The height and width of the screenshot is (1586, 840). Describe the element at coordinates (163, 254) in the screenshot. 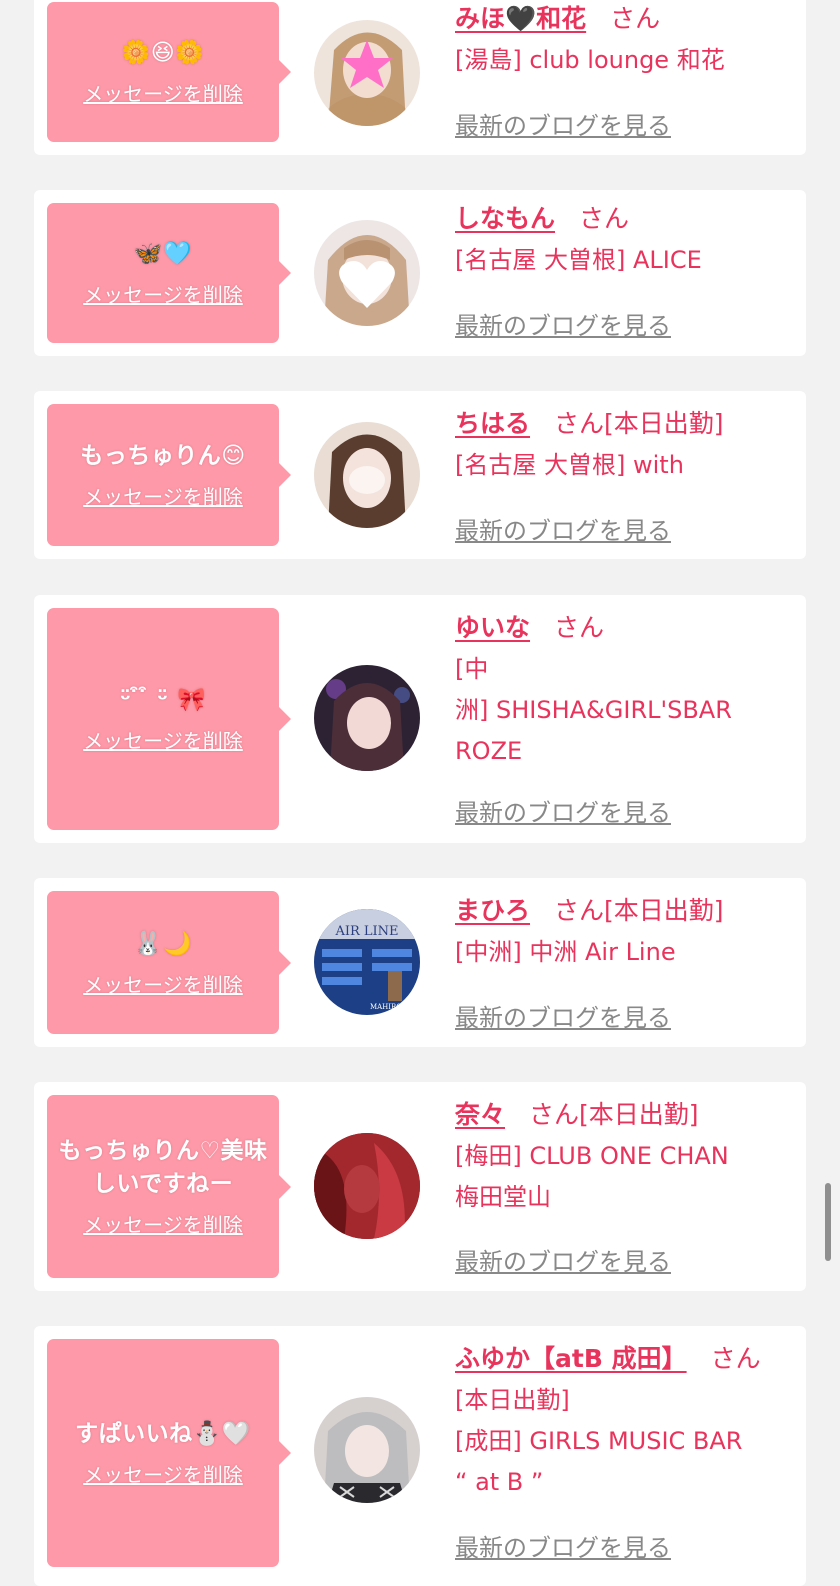

I see `message-text: 🦋🩵` at that location.